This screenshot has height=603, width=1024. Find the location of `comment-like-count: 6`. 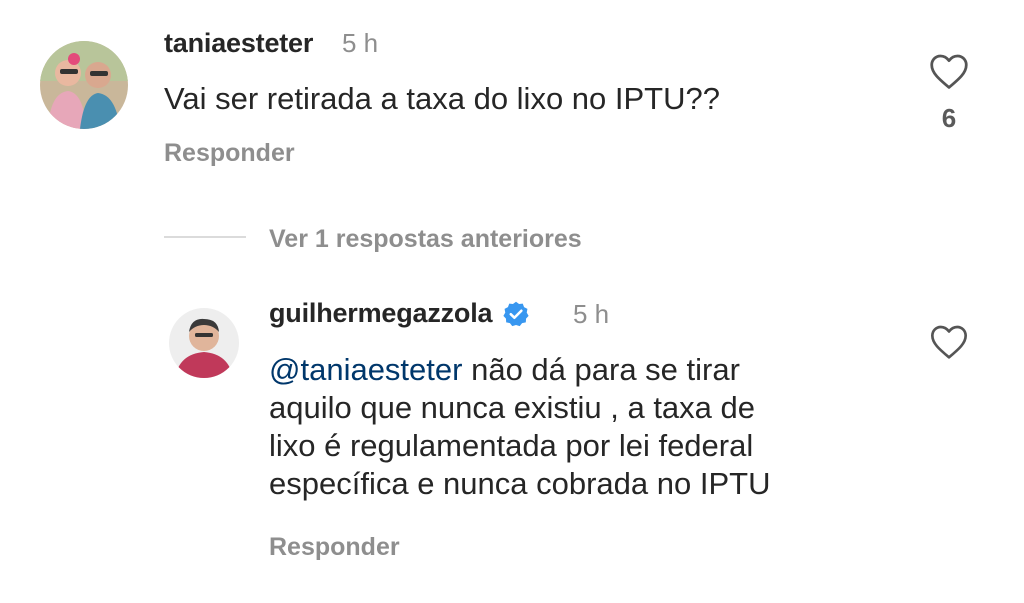

comment-like-count: 6 is located at coordinates (949, 118).